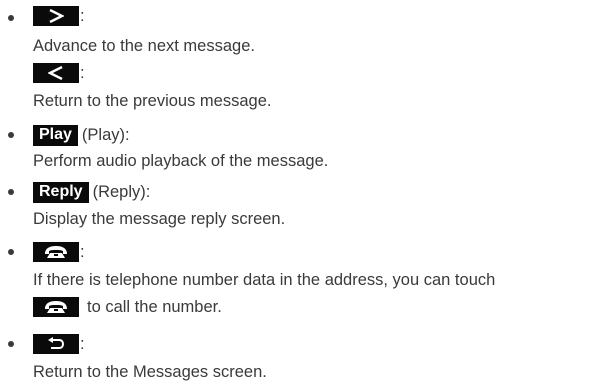 The height and width of the screenshot is (389, 594). I want to click on previous-message-row: :, so click(59, 73).